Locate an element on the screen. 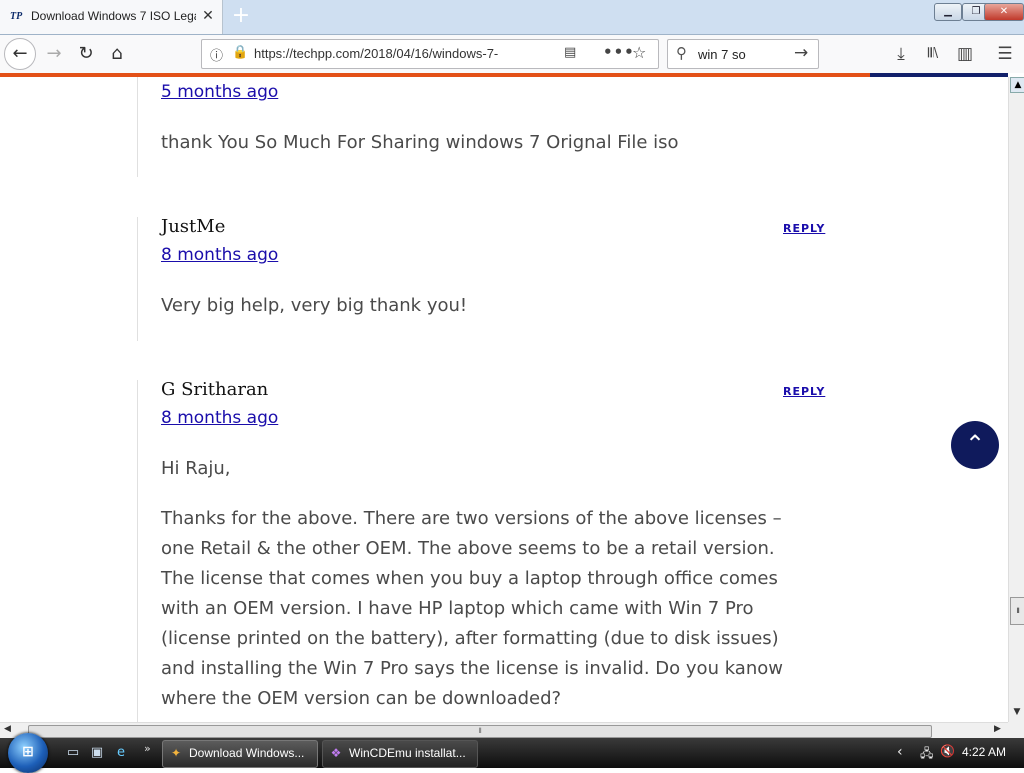 This screenshot has width=1024, height=773. horizontal-scrollbar: ◀ ⦀ ▶ is located at coordinates (504, 730).